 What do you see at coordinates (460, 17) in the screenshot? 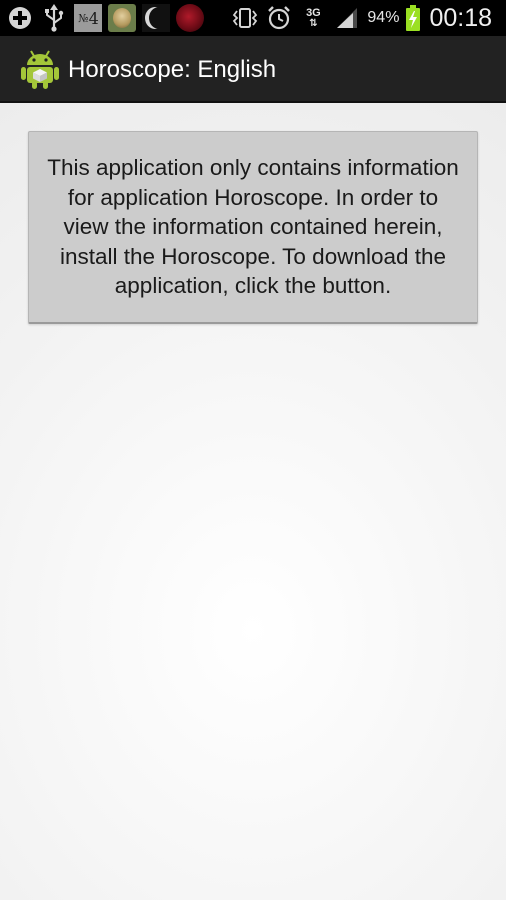
I see `clock: 00:18` at bounding box center [460, 17].